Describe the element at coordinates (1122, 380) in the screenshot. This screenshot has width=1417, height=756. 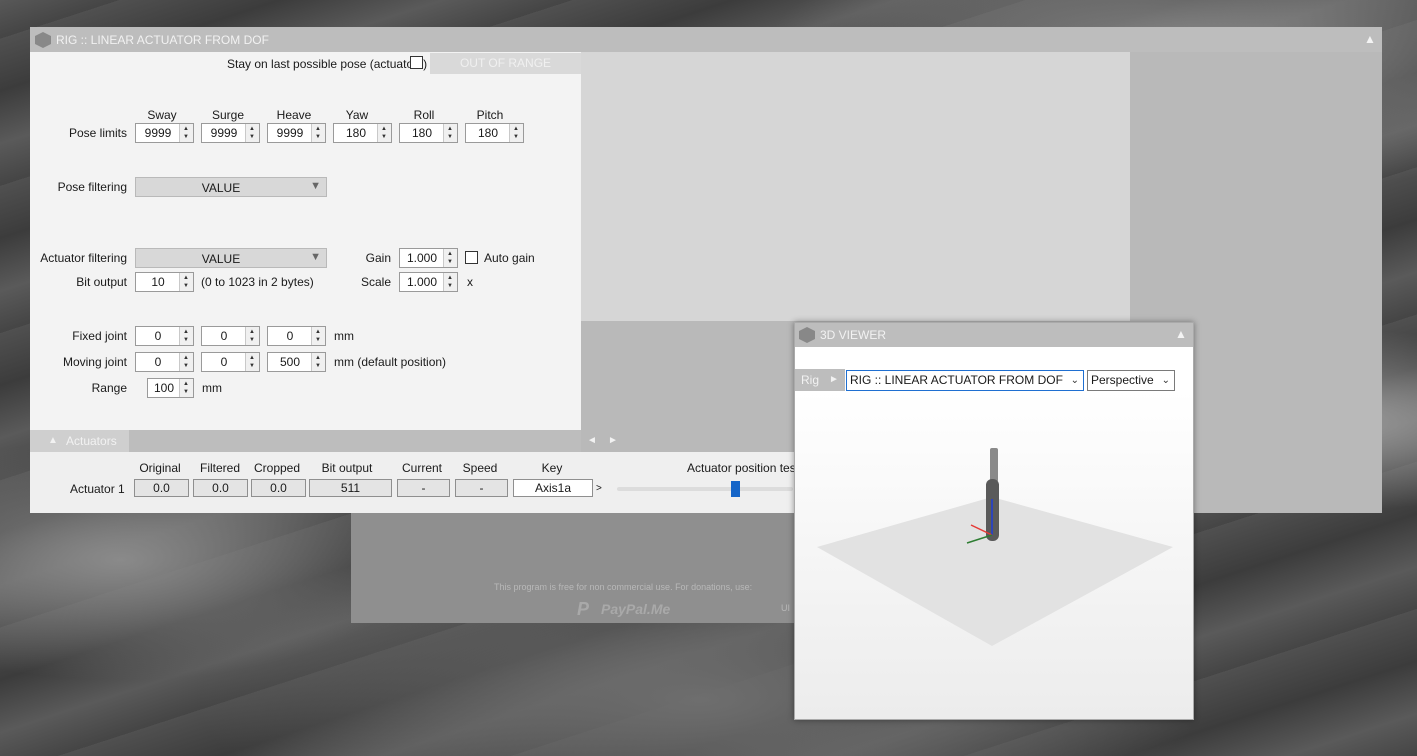
I see `camera-select-value: Perspective` at that location.